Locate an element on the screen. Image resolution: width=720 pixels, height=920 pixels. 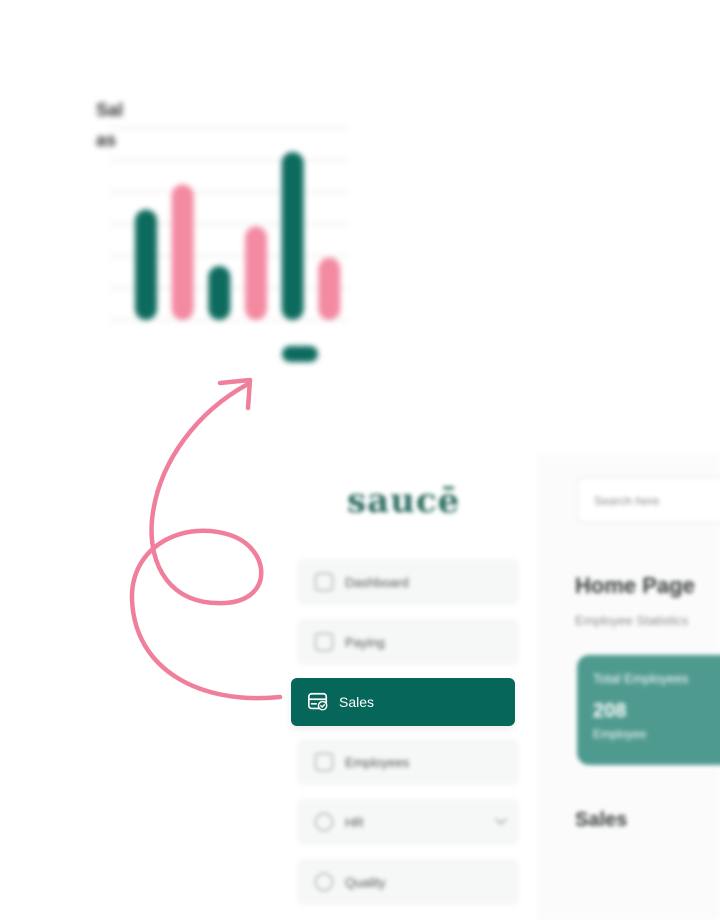
sales-card-icon is located at coordinates (318, 701).